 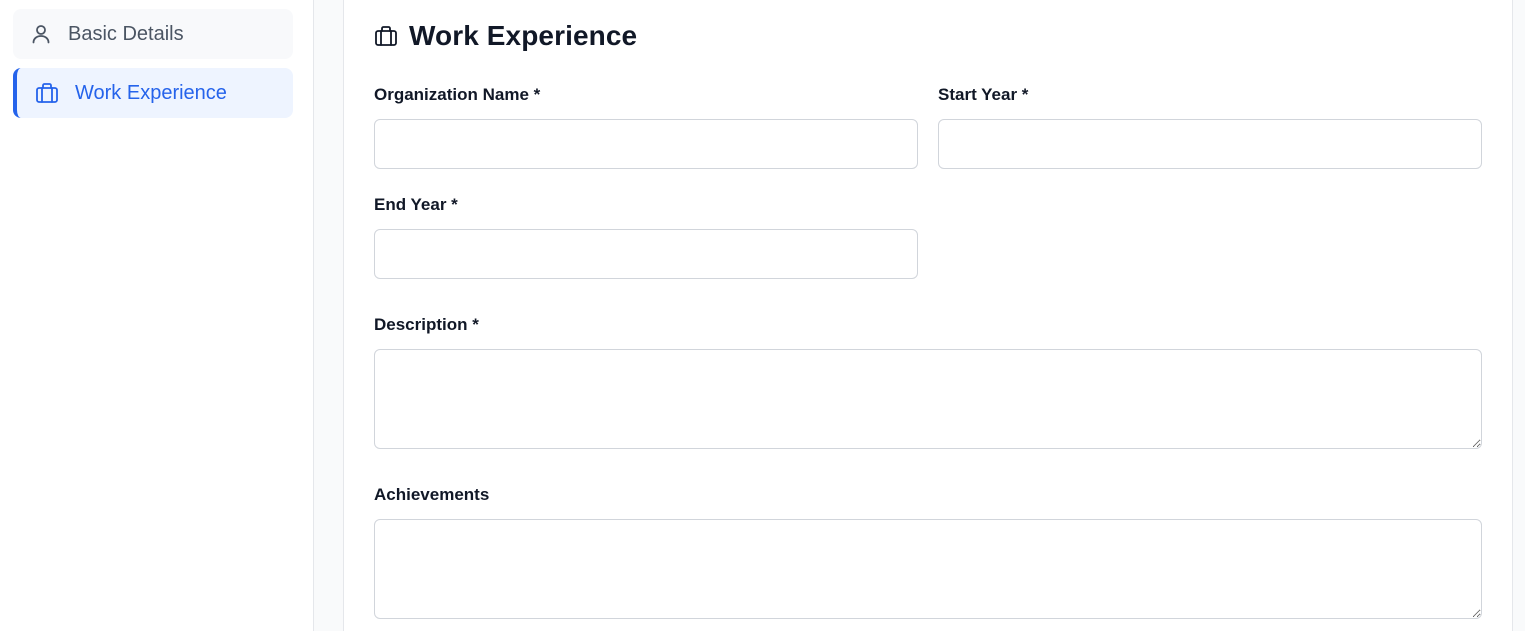 What do you see at coordinates (126, 33) in the screenshot?
I see `sidebar-item-label: Basic Details` at bounding box center [126, 33].